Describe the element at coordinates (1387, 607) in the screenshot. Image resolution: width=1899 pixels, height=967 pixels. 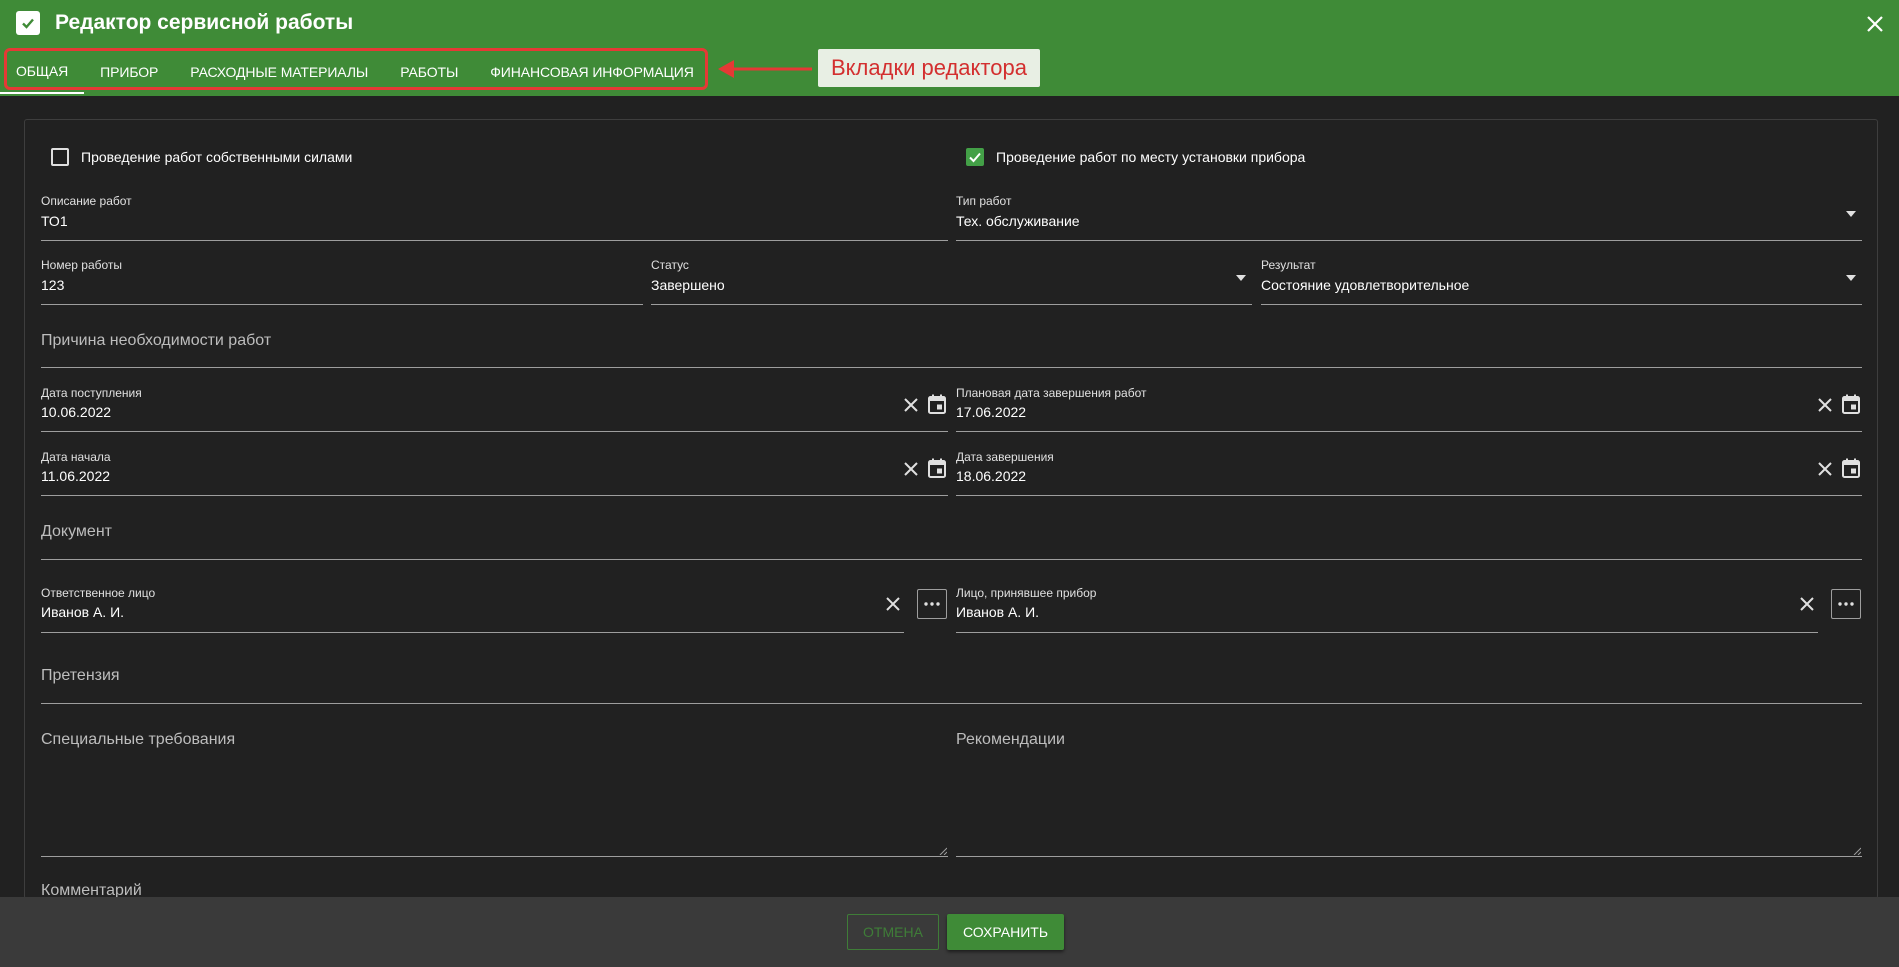
I see `receiver-field: Лицо, принявшее прибор Иванов А. И.` at that location.